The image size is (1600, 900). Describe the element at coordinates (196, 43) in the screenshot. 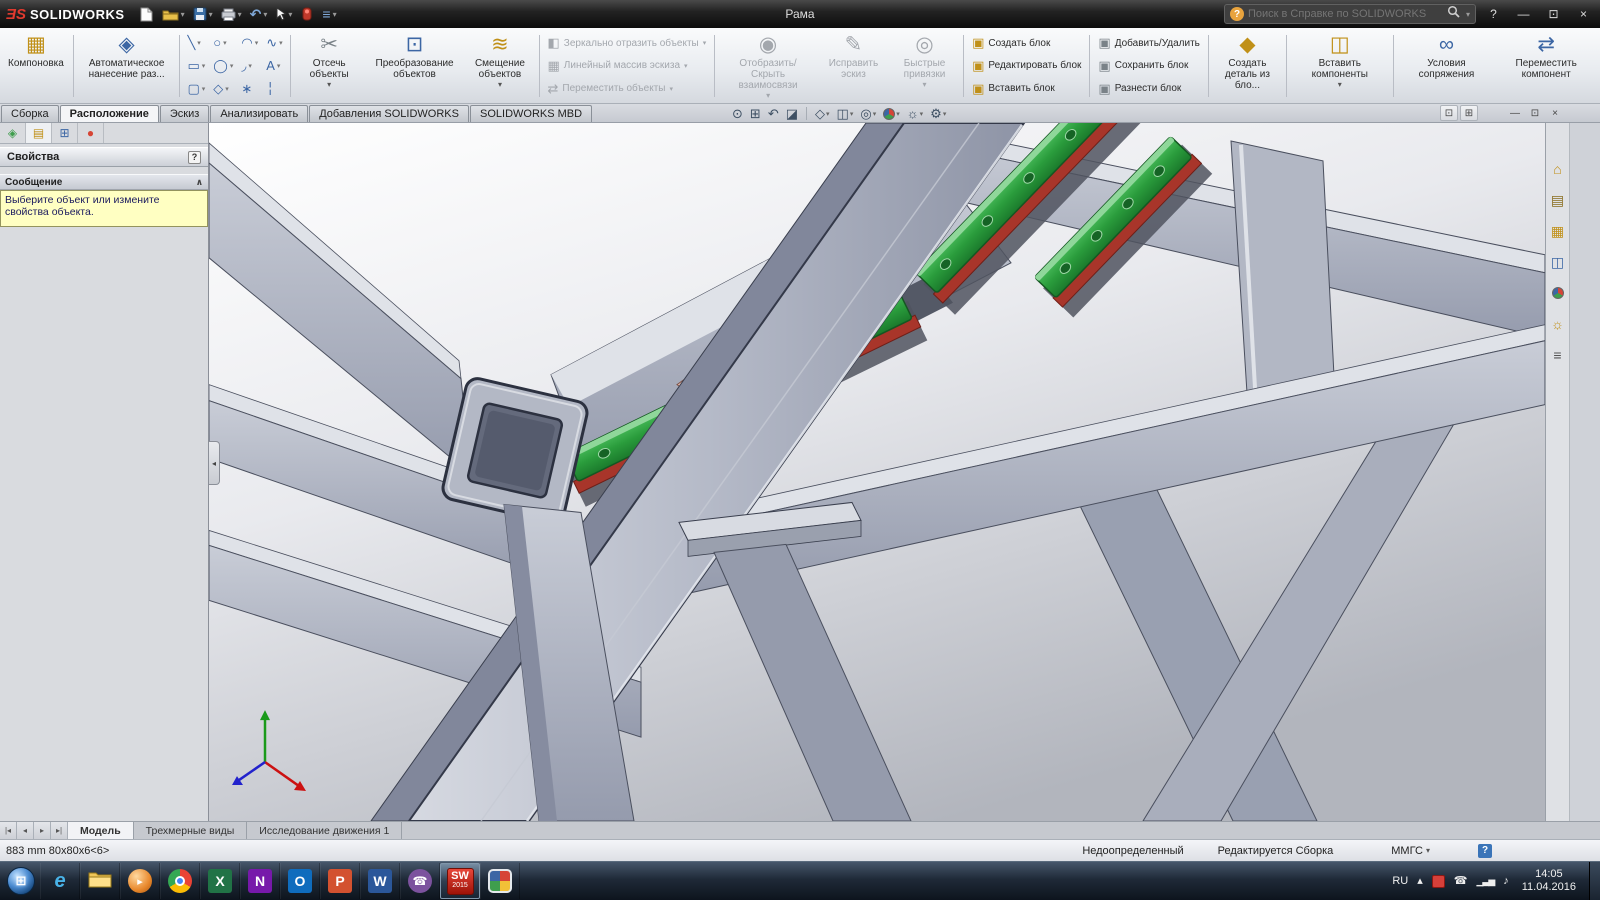

I see `sketch-line-button: ╲ ▾` at that location.